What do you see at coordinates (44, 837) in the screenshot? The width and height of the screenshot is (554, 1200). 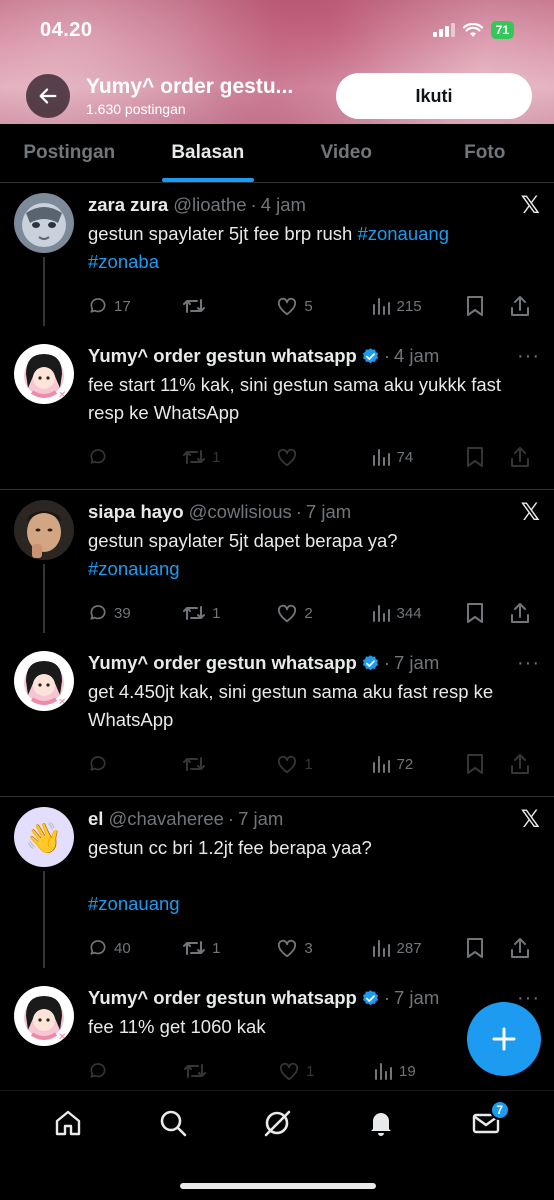 I see `avatar: 👋` at bounding box center [44, 837].